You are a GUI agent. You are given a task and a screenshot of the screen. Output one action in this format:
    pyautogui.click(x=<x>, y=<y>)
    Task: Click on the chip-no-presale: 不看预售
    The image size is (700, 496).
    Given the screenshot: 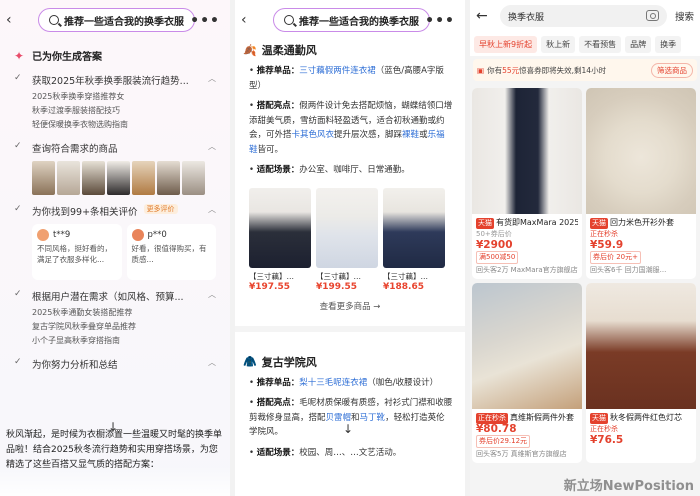 What is the action you would take?
    pyautogui.click(x=600, y=44)
    